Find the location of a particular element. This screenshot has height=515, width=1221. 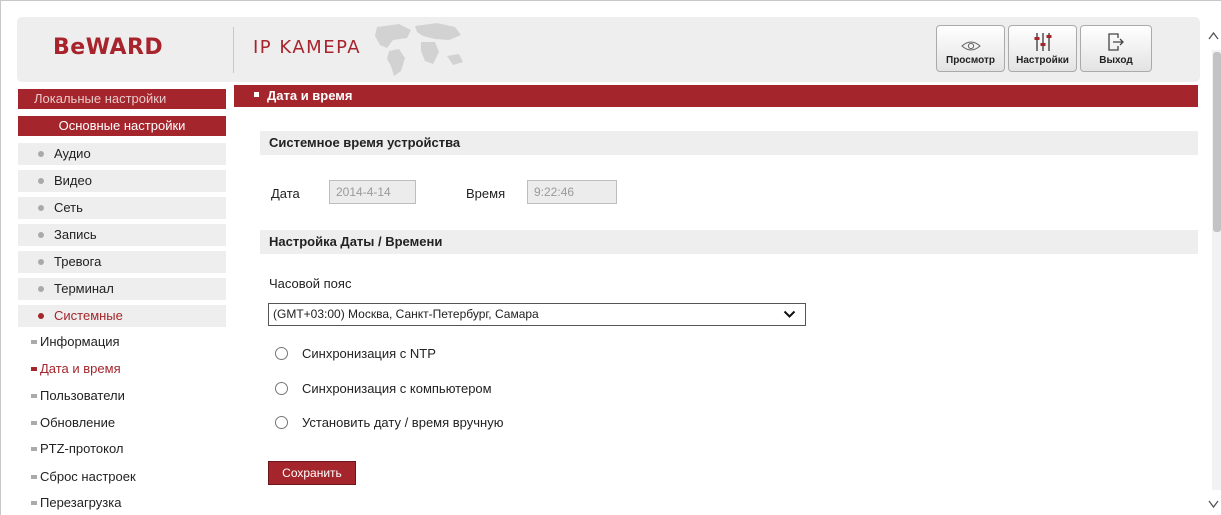

sidebar-item-recording: Запись is located at coordinates (122, 235).